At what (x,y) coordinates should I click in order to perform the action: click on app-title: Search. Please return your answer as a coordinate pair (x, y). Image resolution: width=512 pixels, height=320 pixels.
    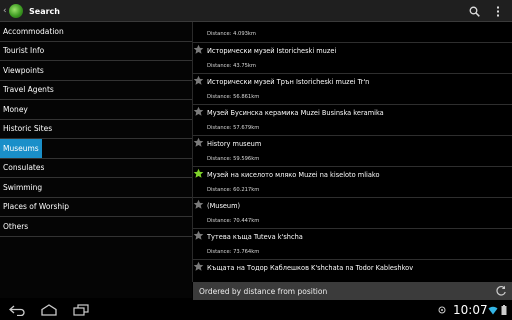
    Looking at the image, I should click on (44, 11).